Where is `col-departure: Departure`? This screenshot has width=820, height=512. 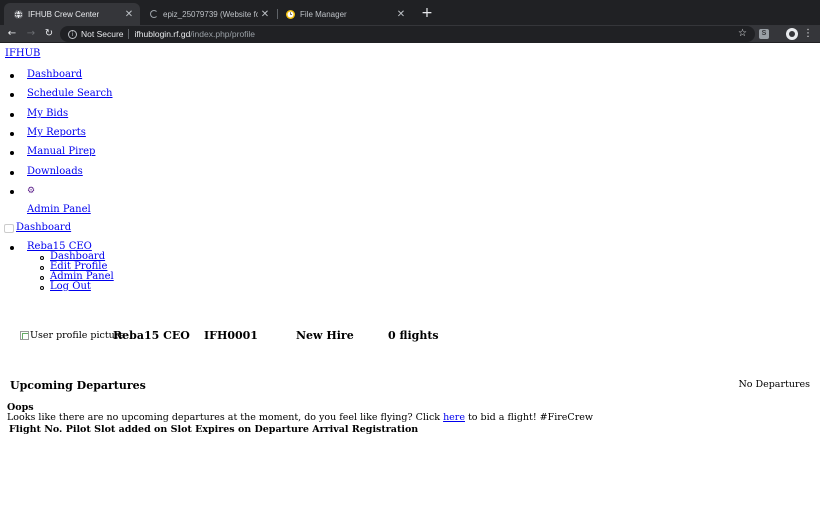 col-departure: Departure is located at coordinates (281, 429).